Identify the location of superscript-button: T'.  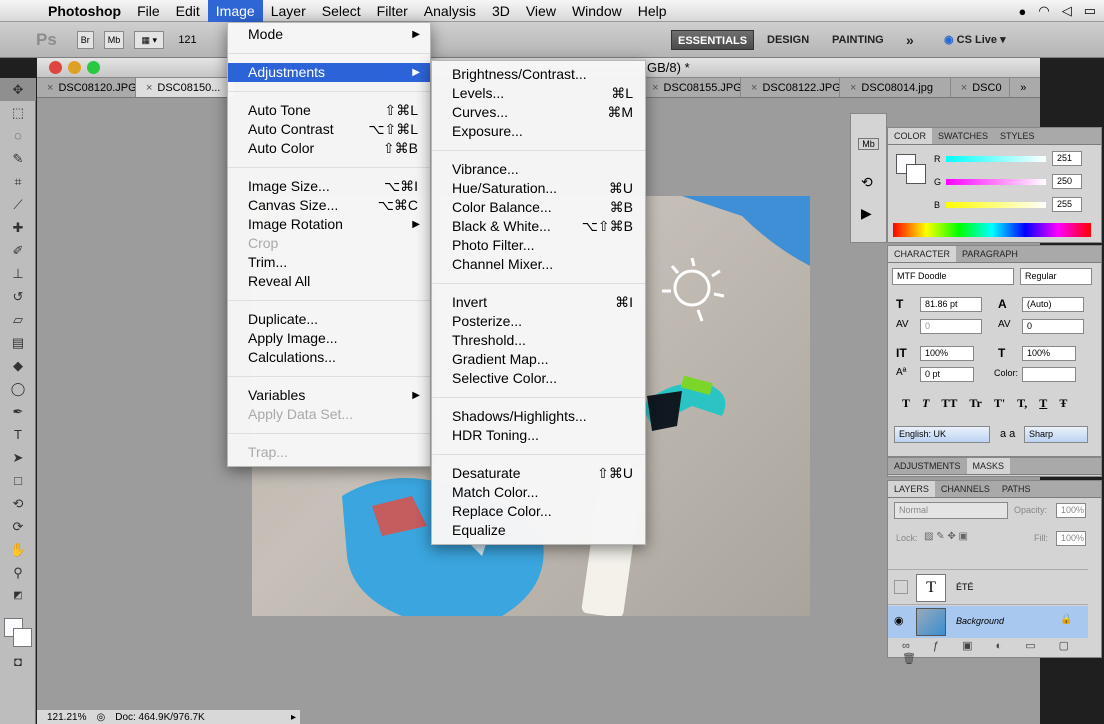
(999, 403).